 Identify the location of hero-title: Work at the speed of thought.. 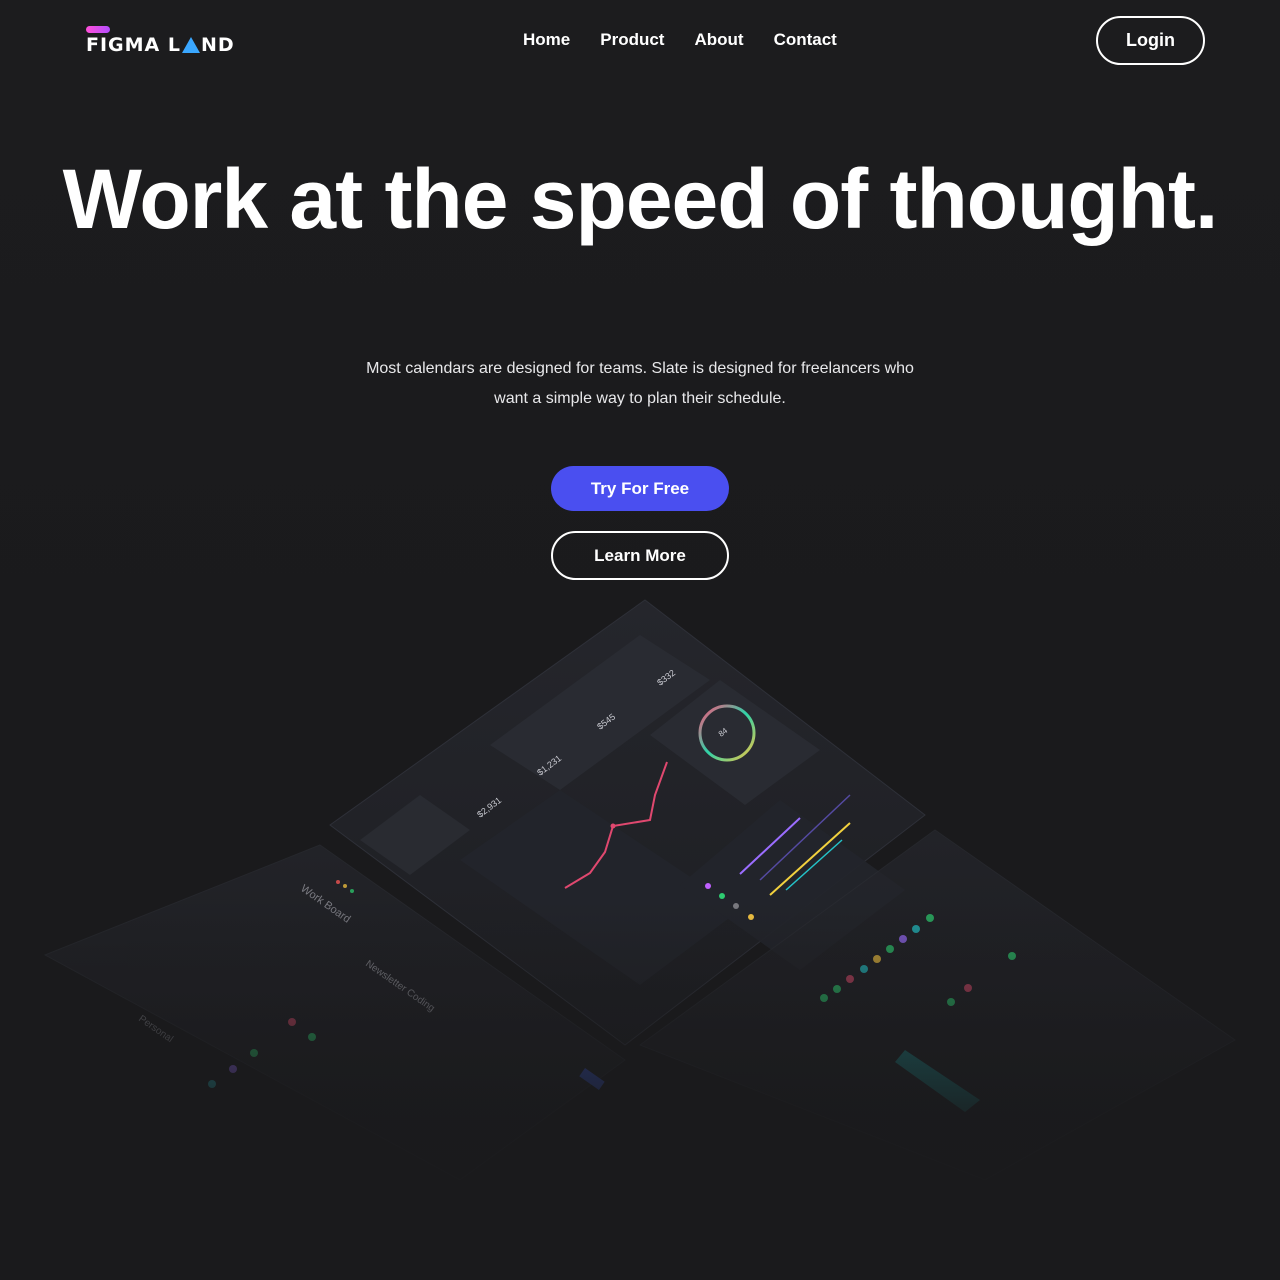
(640, 199).